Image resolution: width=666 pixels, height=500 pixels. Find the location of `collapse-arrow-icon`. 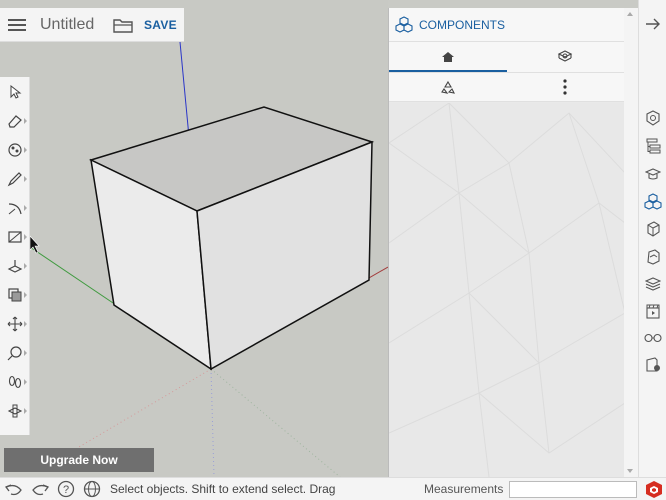

collapse-arrow-icon is located at coordinates (653, 24).